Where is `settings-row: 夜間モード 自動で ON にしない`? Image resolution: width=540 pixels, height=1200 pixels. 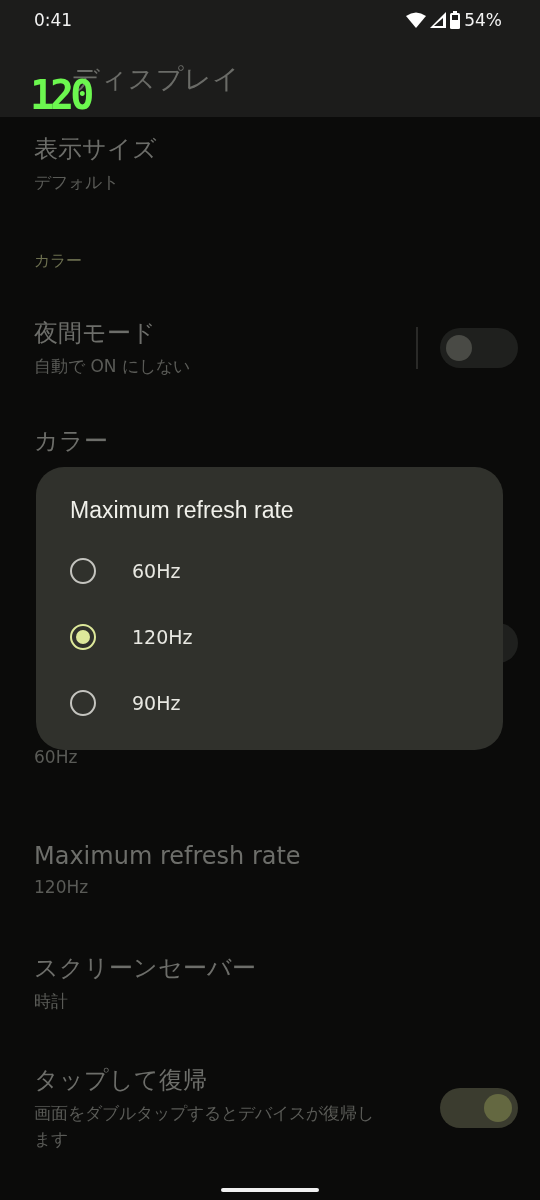
settings-row: 夜間モード 自動で ON にしない is located at coordinates (270, 348).